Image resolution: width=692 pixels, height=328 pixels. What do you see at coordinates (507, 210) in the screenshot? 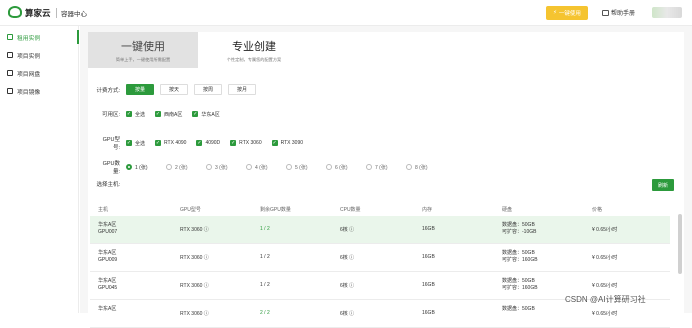
I see `column-header: 硬盘` at bounding box center [507, 210].